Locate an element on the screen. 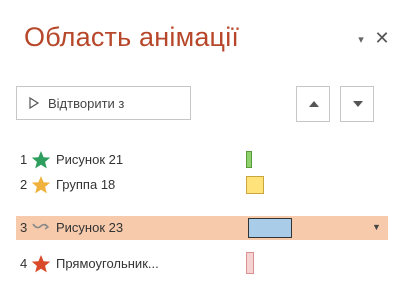  move-earlier-button is located at coordinates (313, 104).